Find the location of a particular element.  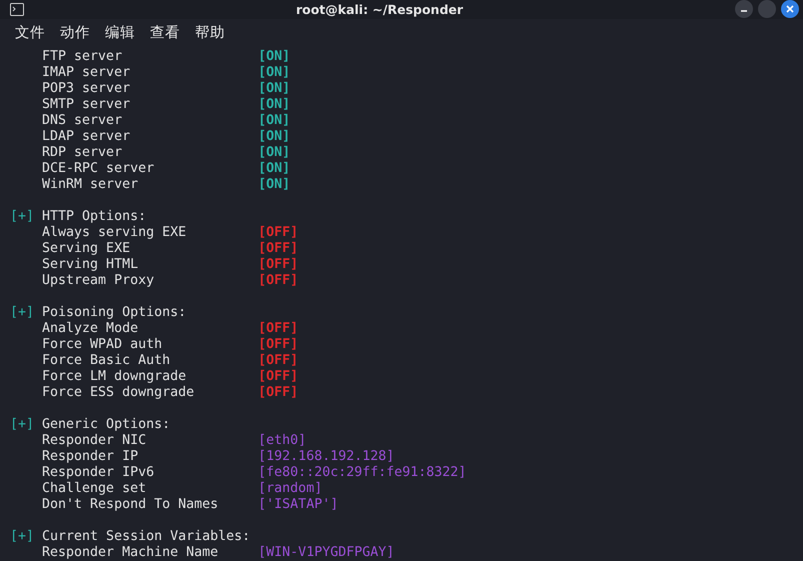

option-value: [192.168.192.128] is located at coordinates (327, 457).